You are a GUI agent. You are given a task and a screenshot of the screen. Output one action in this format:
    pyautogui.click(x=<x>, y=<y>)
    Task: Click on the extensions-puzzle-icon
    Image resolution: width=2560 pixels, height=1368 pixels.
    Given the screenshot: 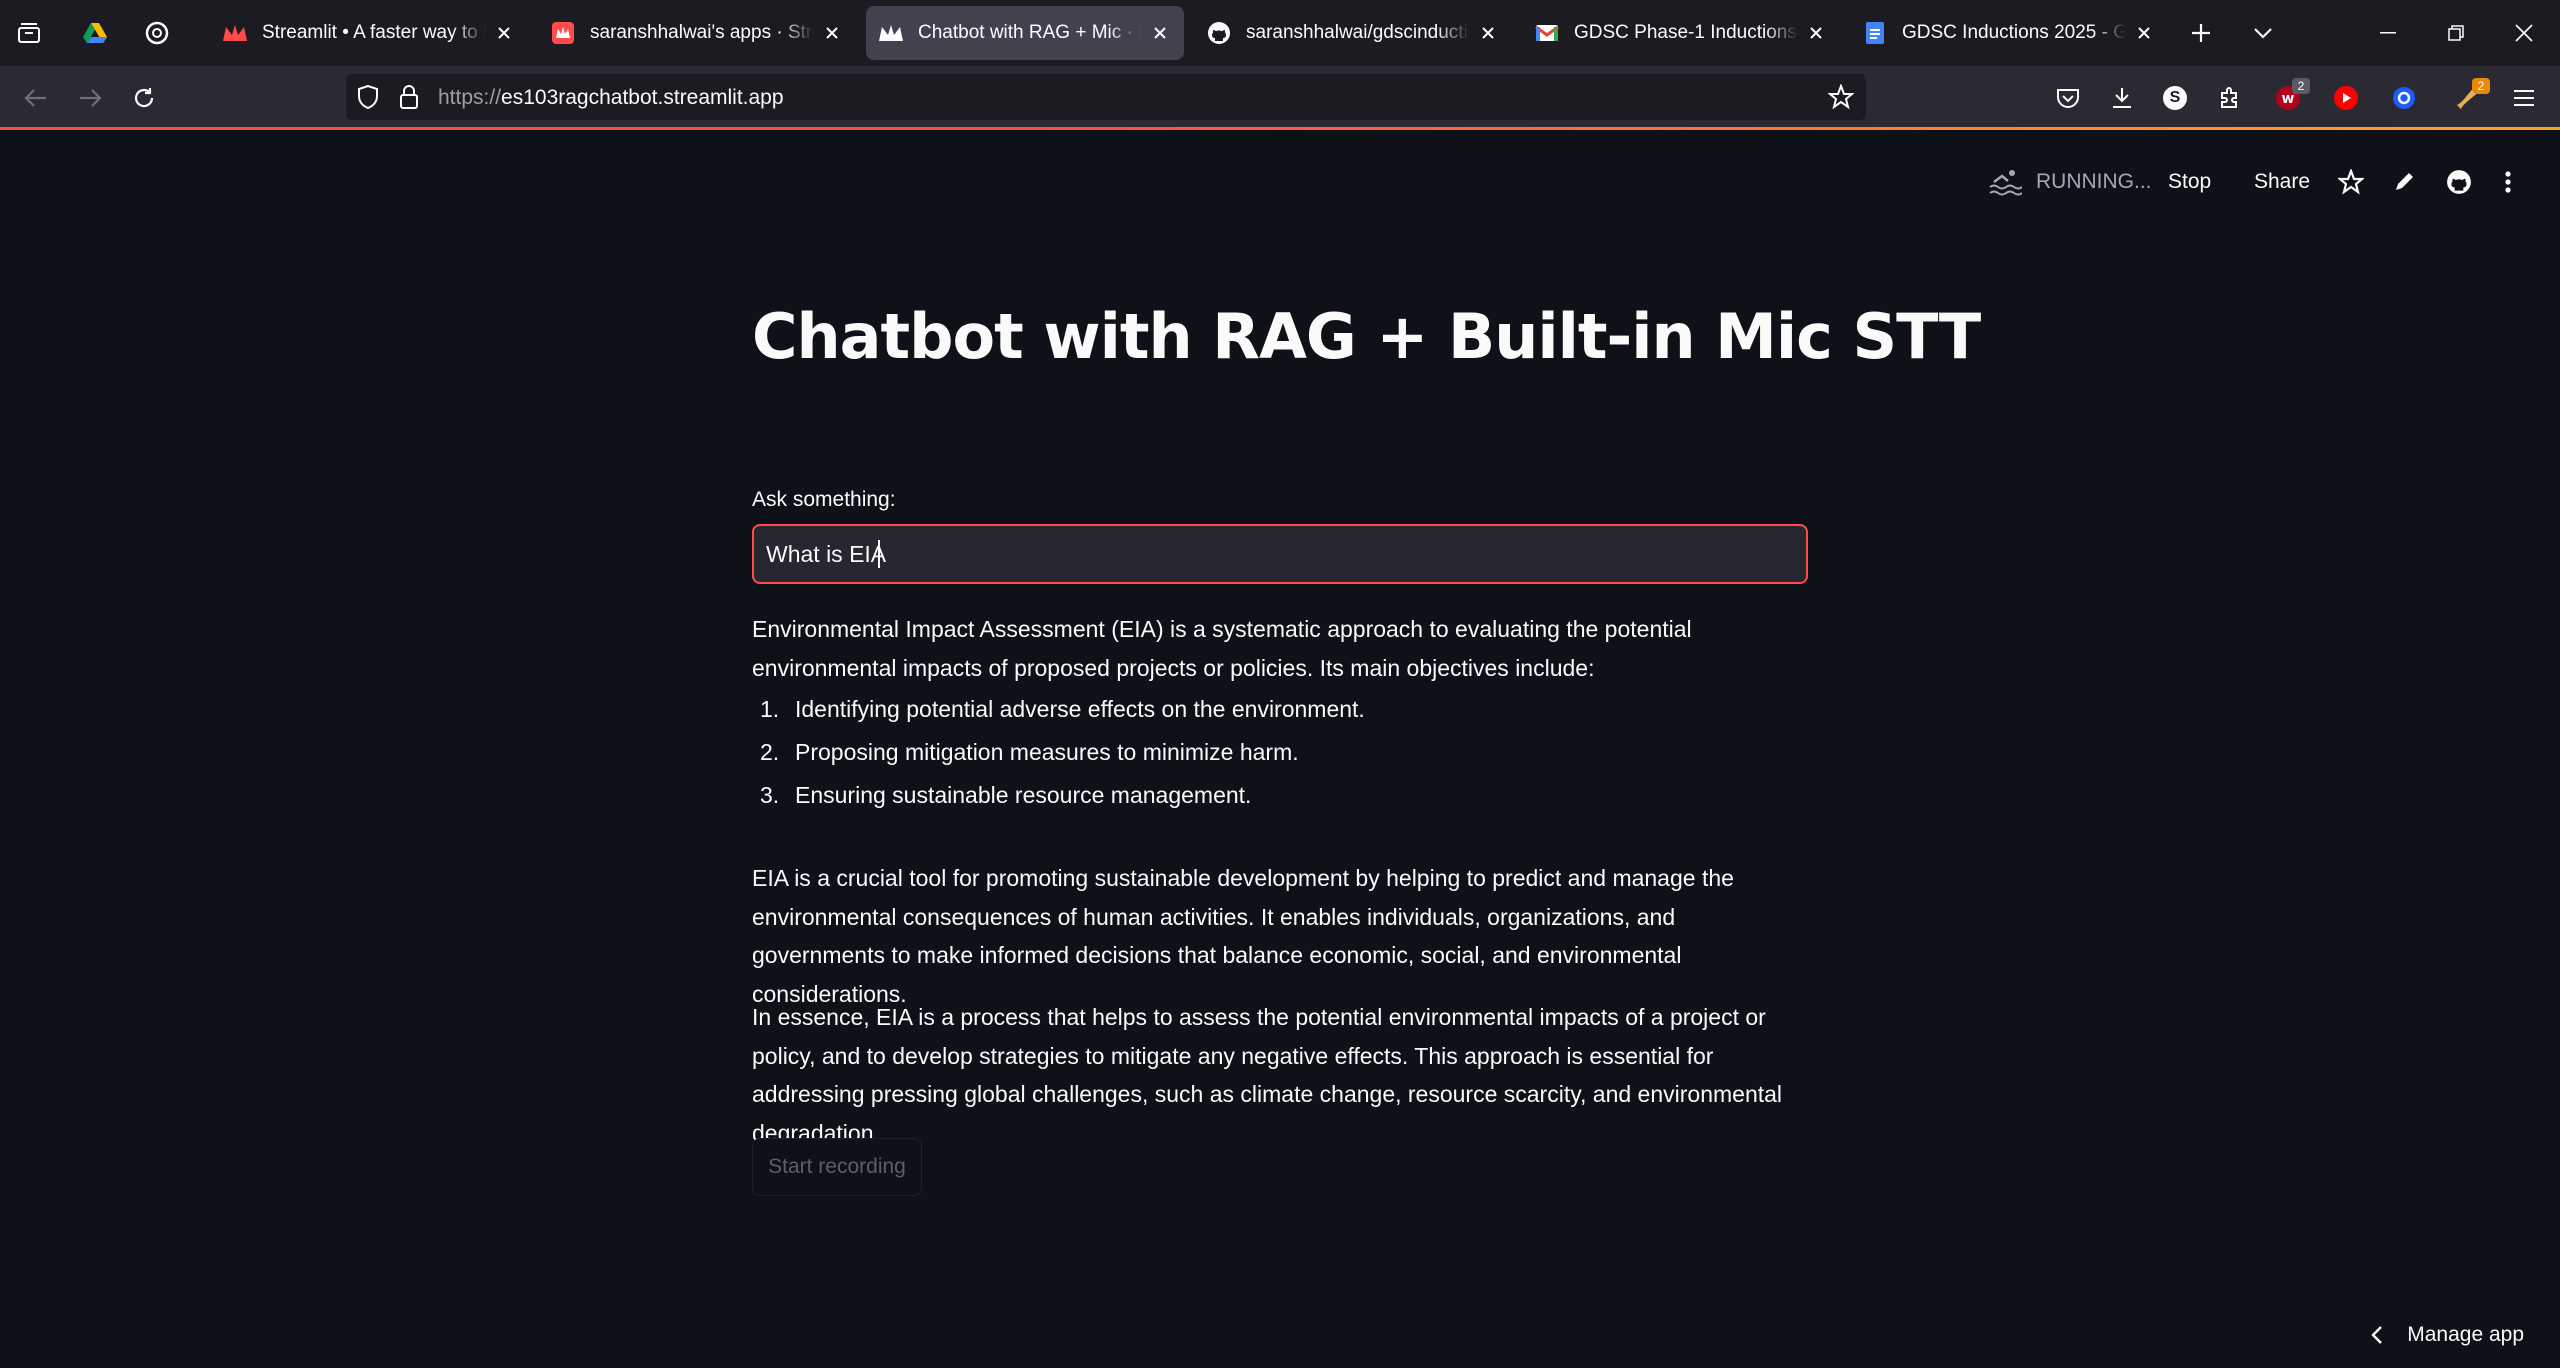 What is the action you would take?
    pyautogui.click(x=2230, y=98)
    